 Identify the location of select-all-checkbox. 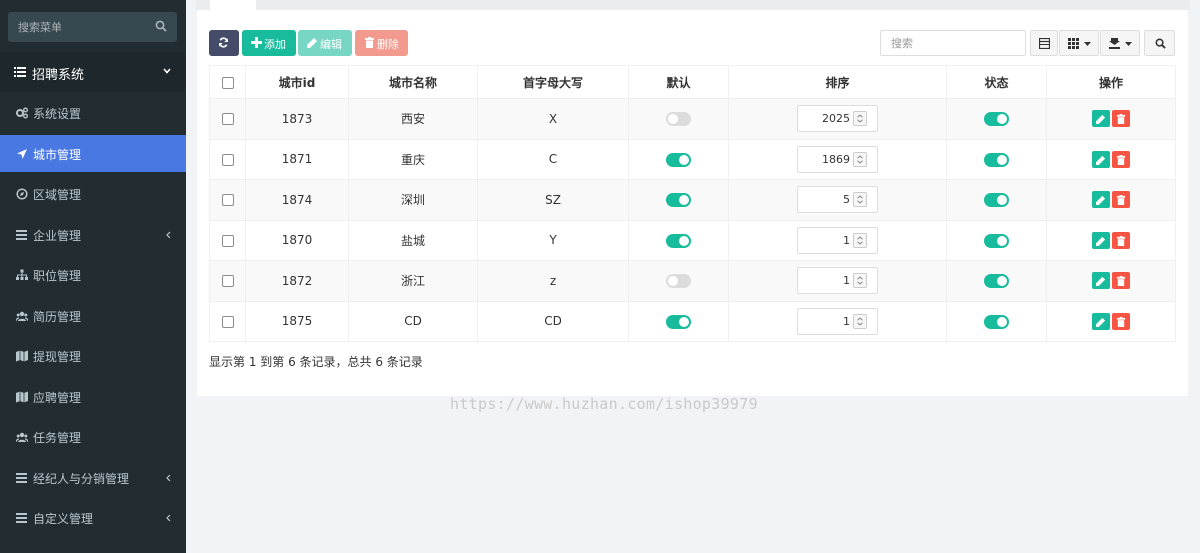
(227, 82).